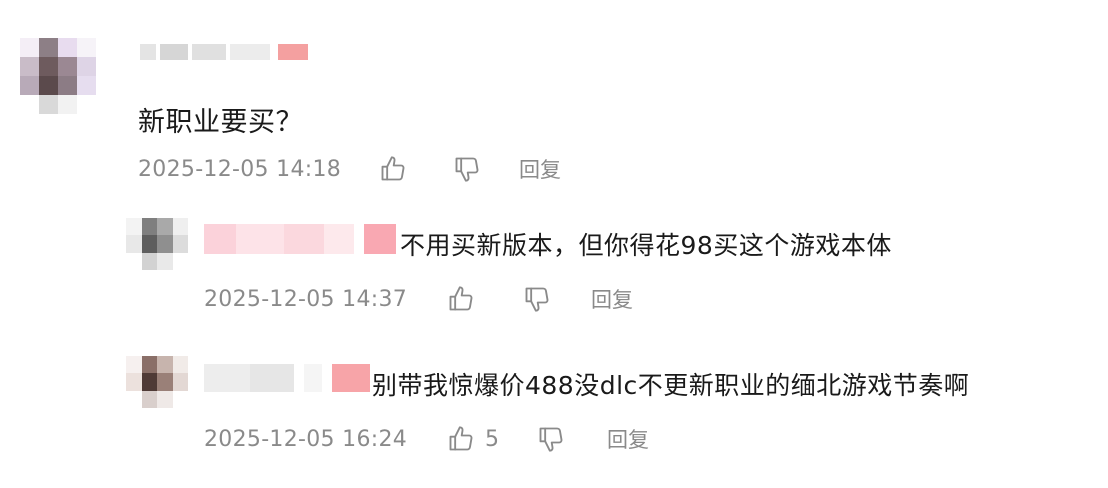  Describe the element at coordinates (349, 169) in the screenshot. I see `comment-meta: 2025-12-05 14:18 回复` at that location.